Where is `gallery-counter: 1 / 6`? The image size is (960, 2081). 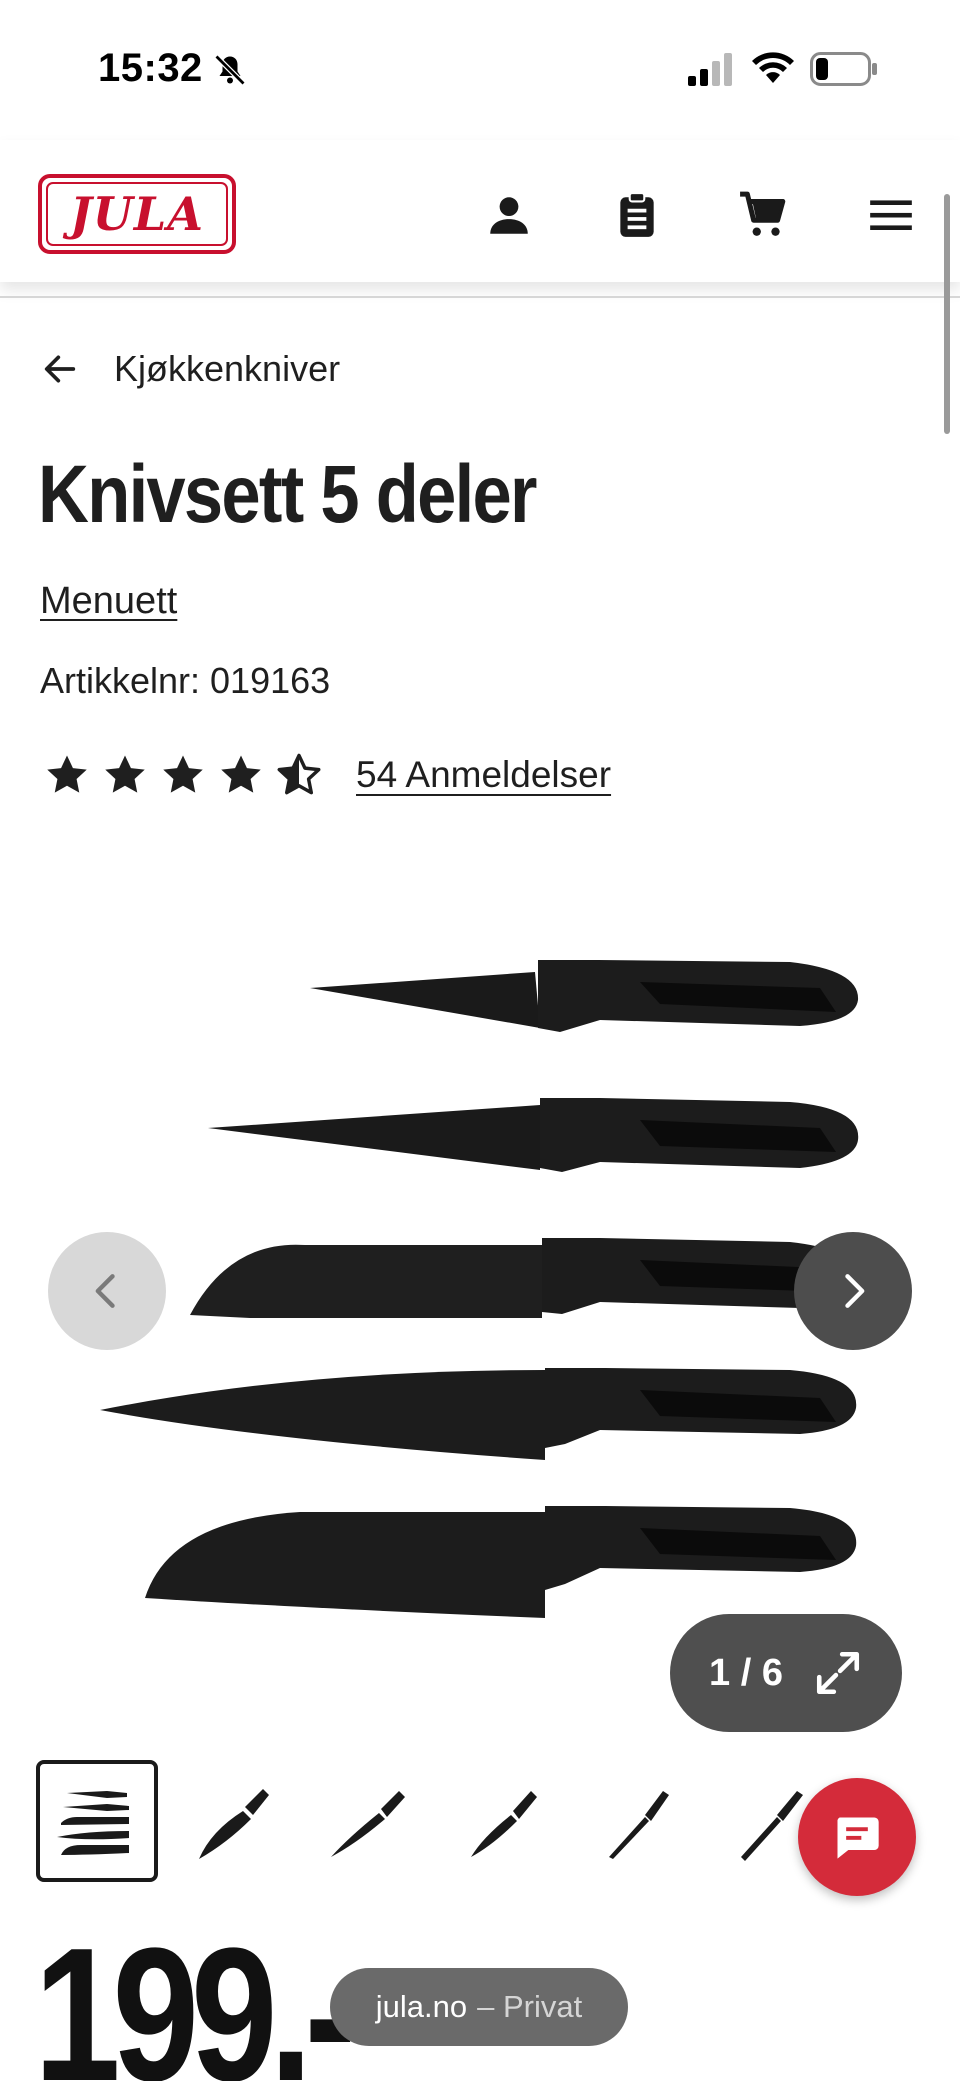
gallery-counter: 1 / 6 is located at coordinates (746, 1672).